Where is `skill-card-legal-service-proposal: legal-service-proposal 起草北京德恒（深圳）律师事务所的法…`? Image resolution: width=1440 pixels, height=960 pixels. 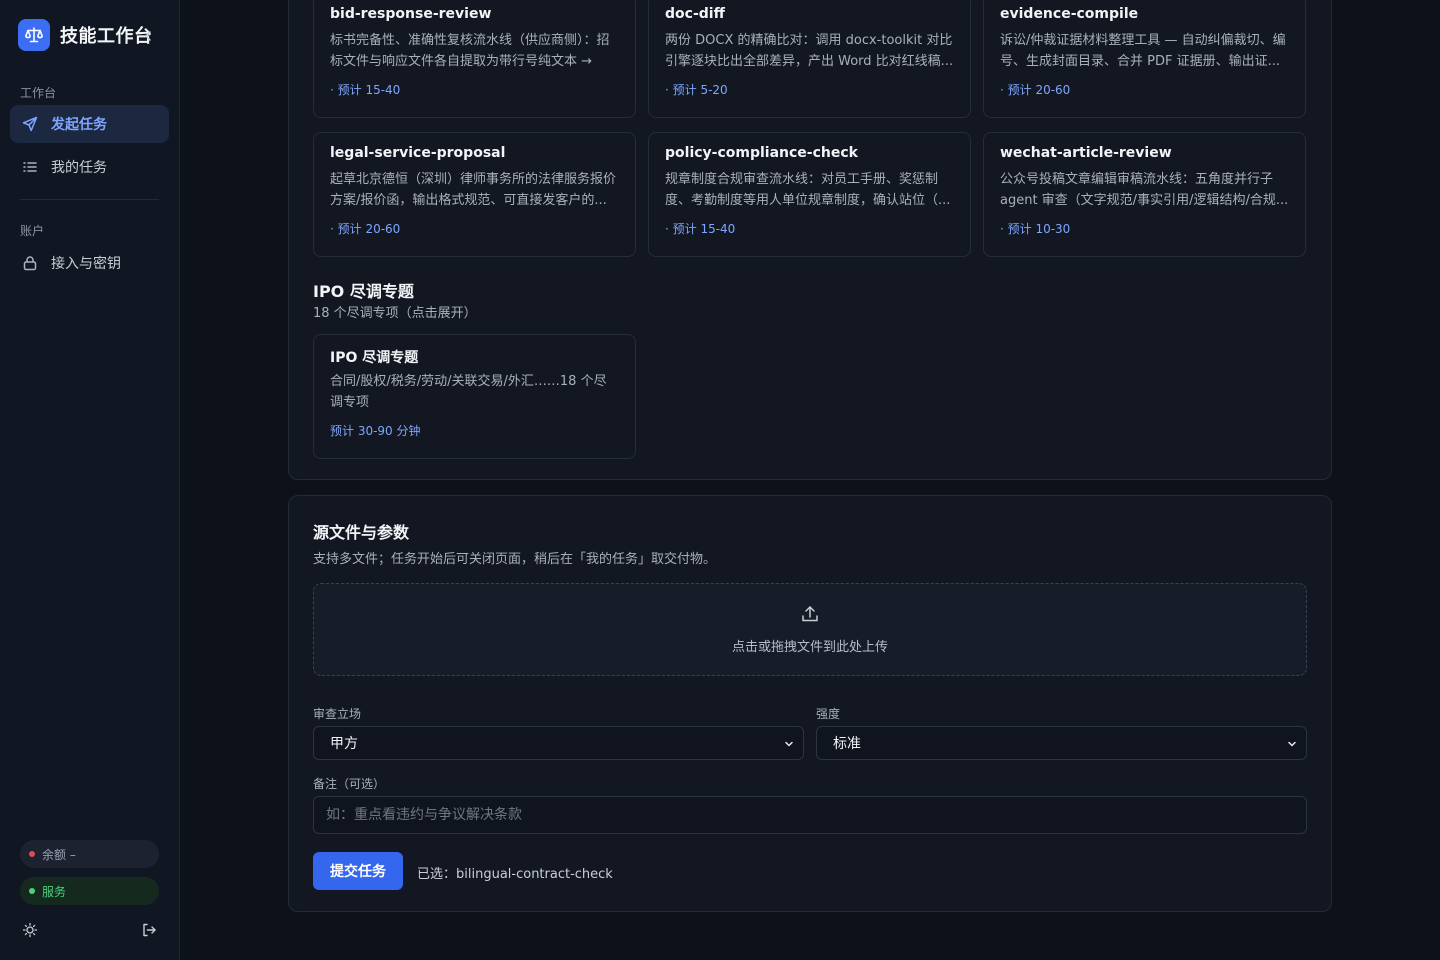 skill-card-legal-service-proposal: legal-service-proposal 起草北京德恒（深圳）律师事务所的法… is located at coordinates (474, 194).